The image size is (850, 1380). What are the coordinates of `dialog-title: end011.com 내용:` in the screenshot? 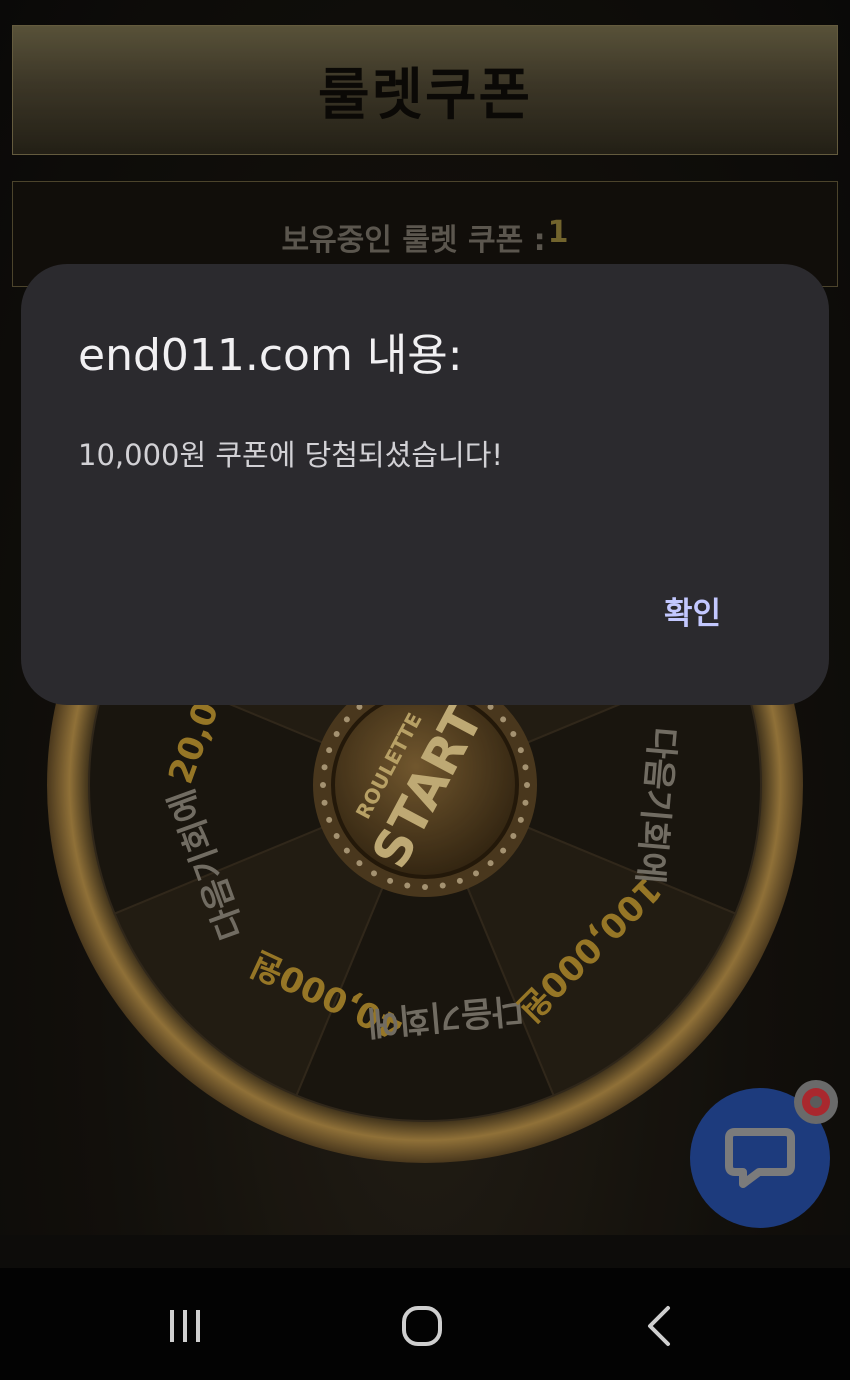 It's located at (270, 355).